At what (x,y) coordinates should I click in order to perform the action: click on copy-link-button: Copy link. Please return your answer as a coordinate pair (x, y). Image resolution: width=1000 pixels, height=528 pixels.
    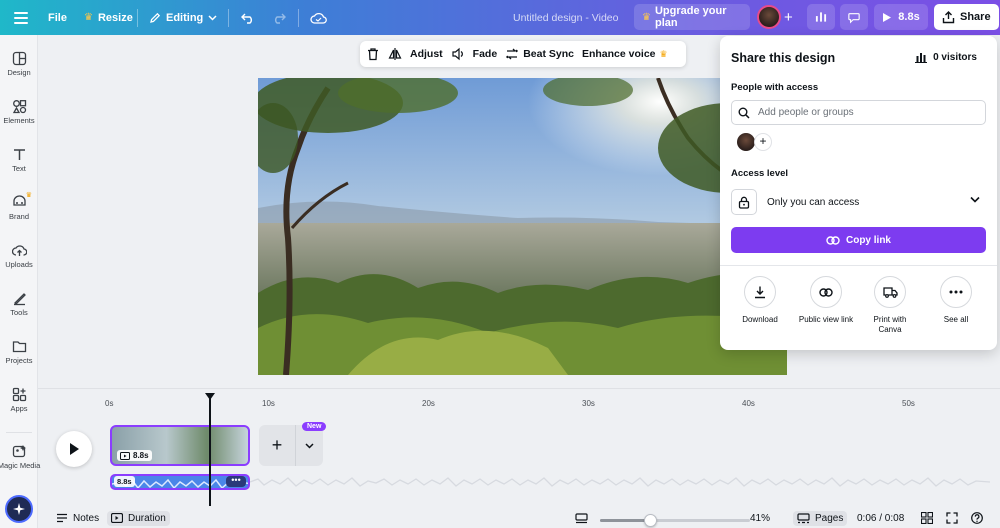
    Looking at the image, I should click on (858, 240).